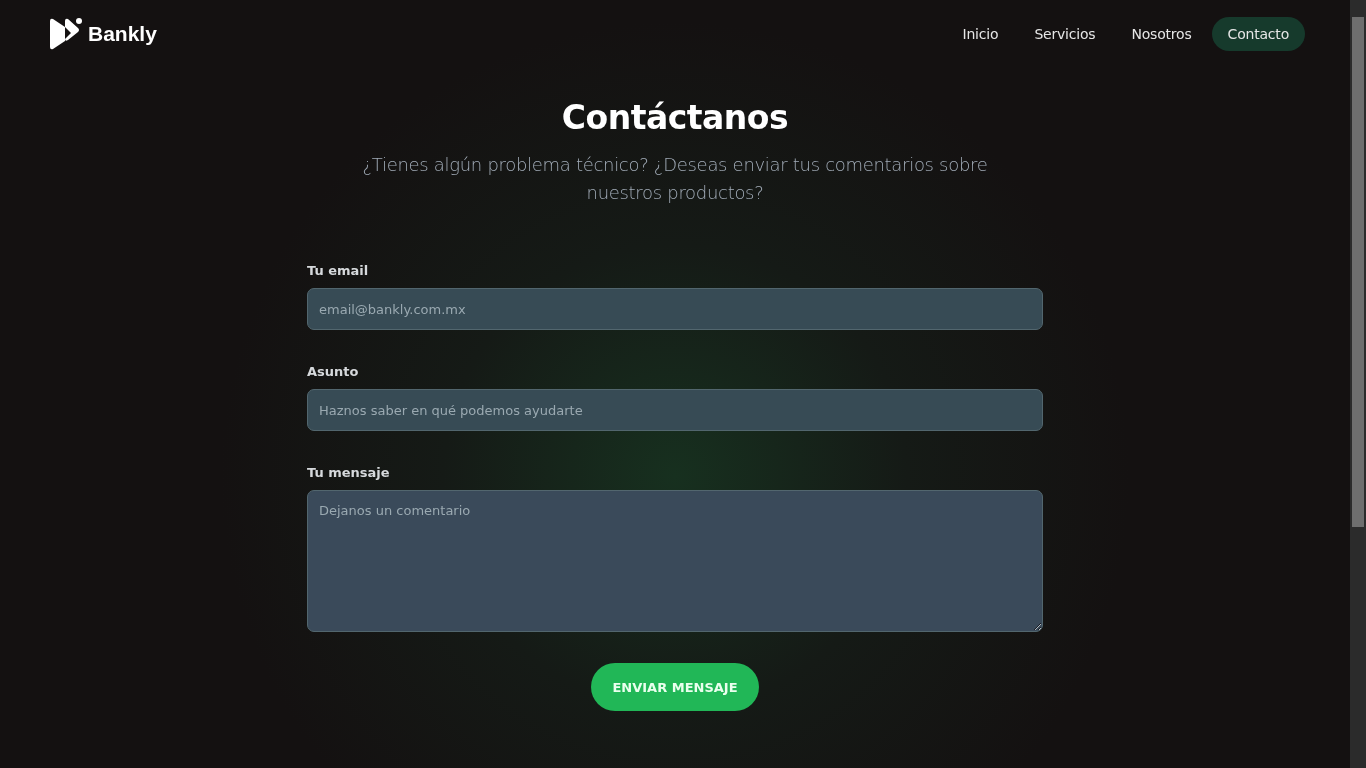 This screenshot has height=768, width=1366. Describe the element at coordinates (349, 472) in the screenshot. I see `field-label: Tu mensaje` at that location.